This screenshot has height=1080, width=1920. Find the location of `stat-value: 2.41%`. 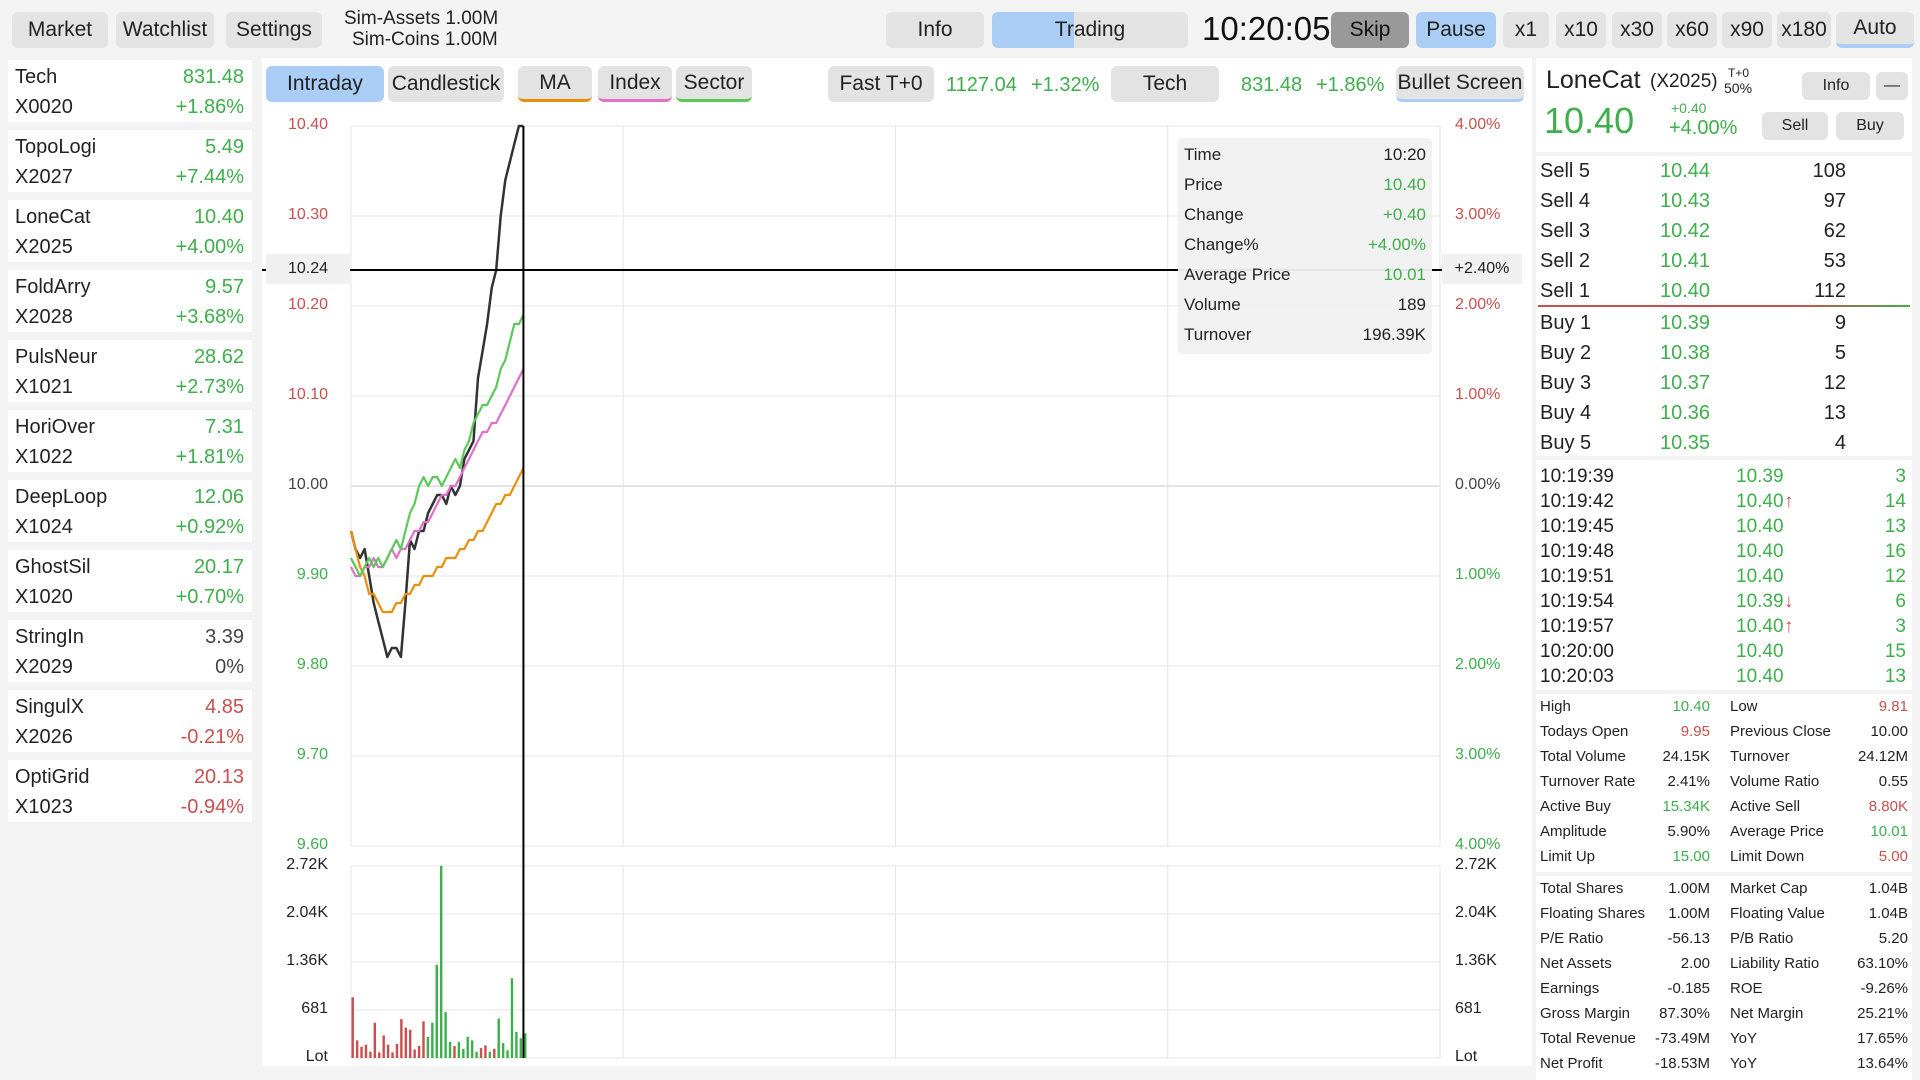

stat-value: 2.41% is located at coordinates (1688, 781).